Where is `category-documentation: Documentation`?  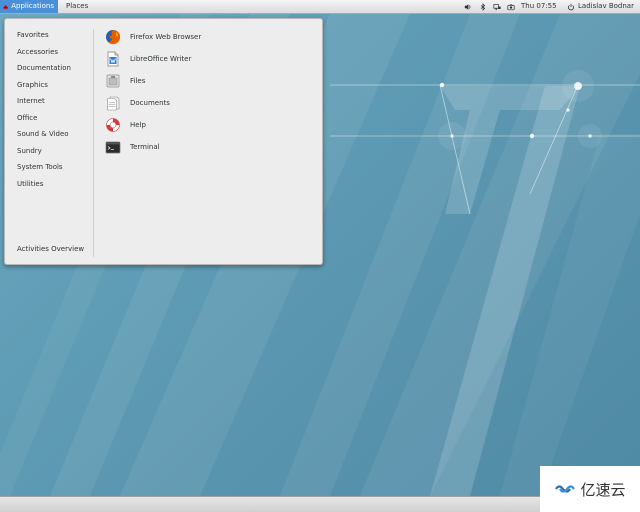 category-documentation: Documentation is located at coordinates (44, 68).